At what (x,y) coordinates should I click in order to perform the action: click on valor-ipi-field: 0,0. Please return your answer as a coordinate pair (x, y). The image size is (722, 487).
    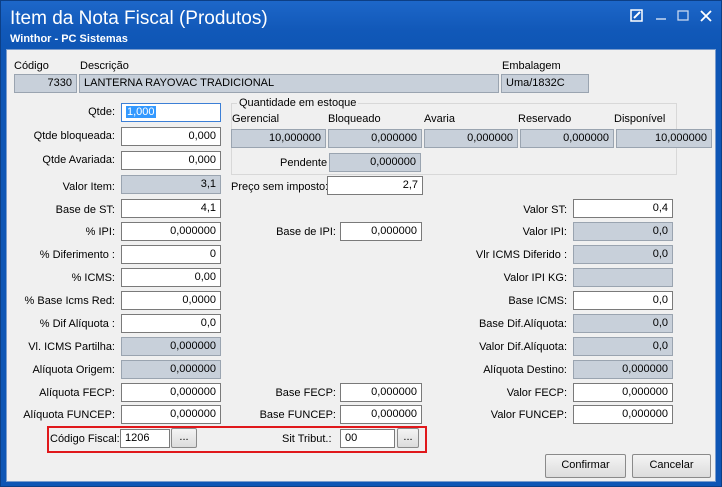
    Looking at the image, I should click on (623, 231).